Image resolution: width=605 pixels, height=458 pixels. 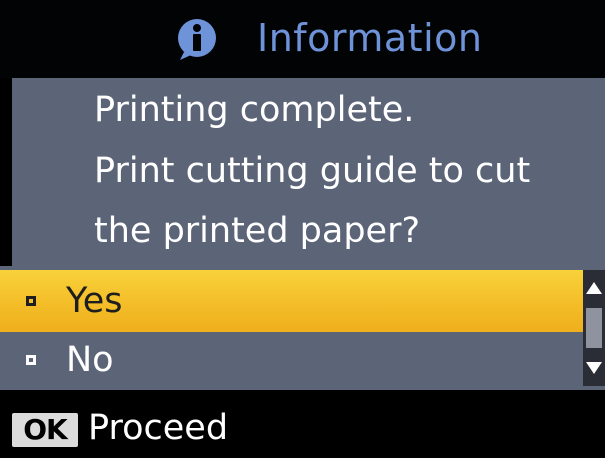 I want to click on scroll-thumb, so click(x=594, y=328).